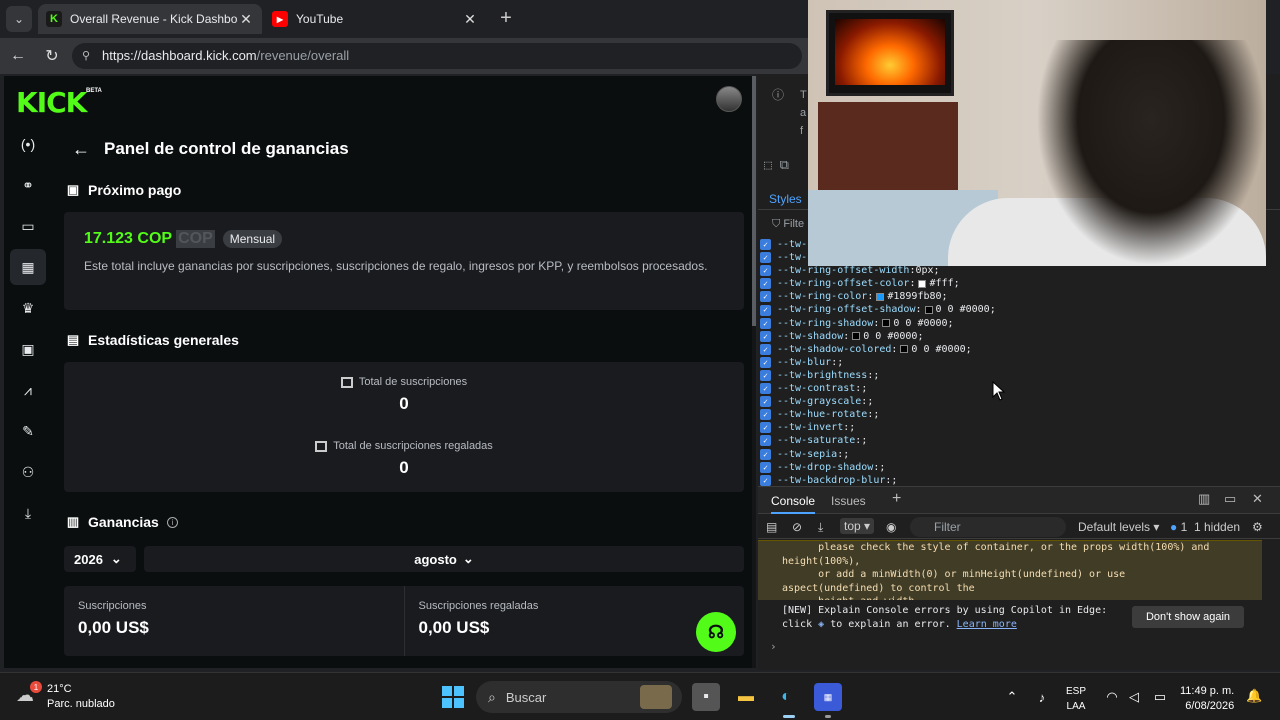  Describe the element at coordinates (1016, 480) in the screenshot. I see `css-declaration: ✓ --tw-backdrop-blur: ;` at that location.